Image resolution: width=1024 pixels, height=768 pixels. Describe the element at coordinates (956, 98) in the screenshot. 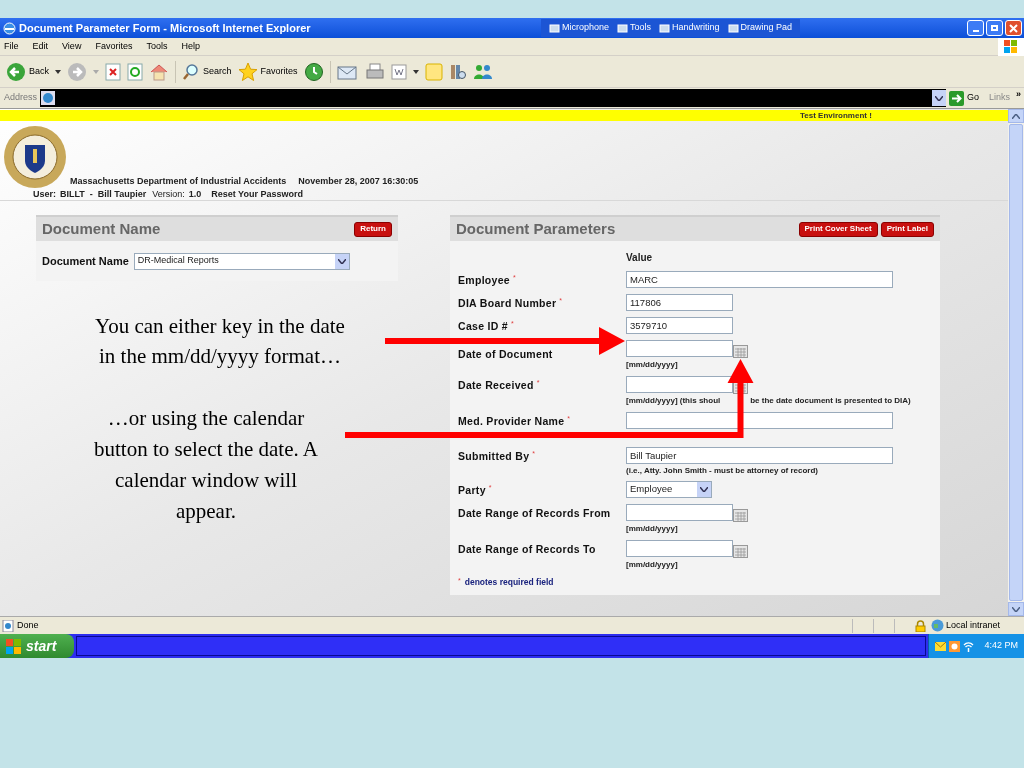

I see `go-arrow-icon` at that location.